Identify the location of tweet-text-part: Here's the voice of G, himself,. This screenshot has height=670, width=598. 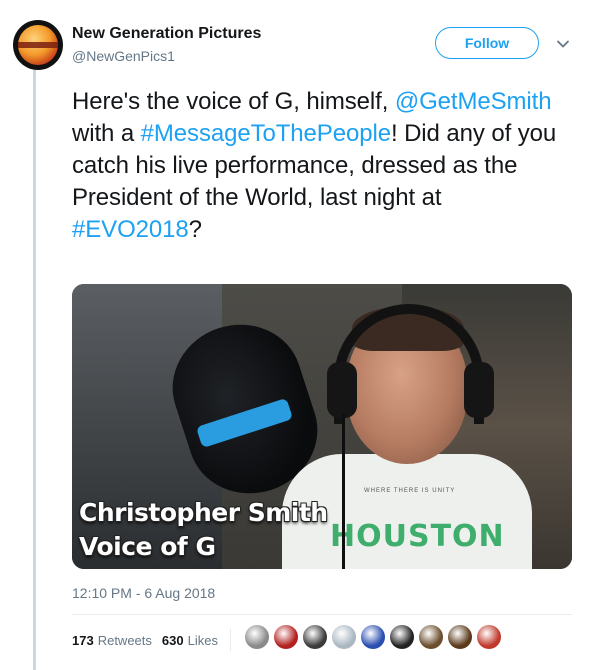
(233, 101).